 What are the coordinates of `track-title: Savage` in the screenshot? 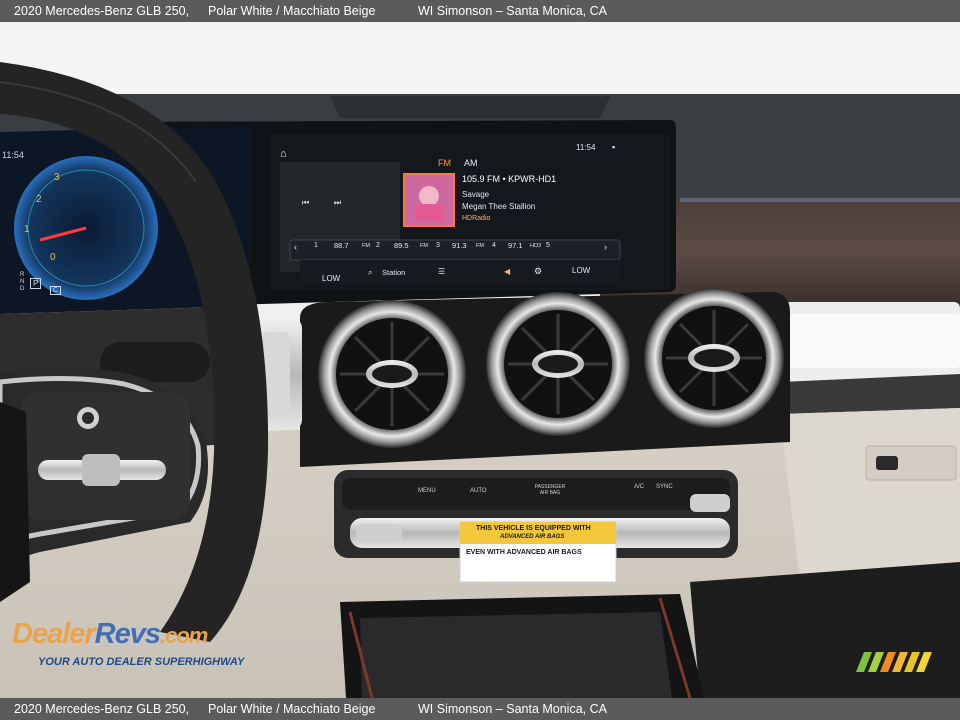 It's located at (476, 194).